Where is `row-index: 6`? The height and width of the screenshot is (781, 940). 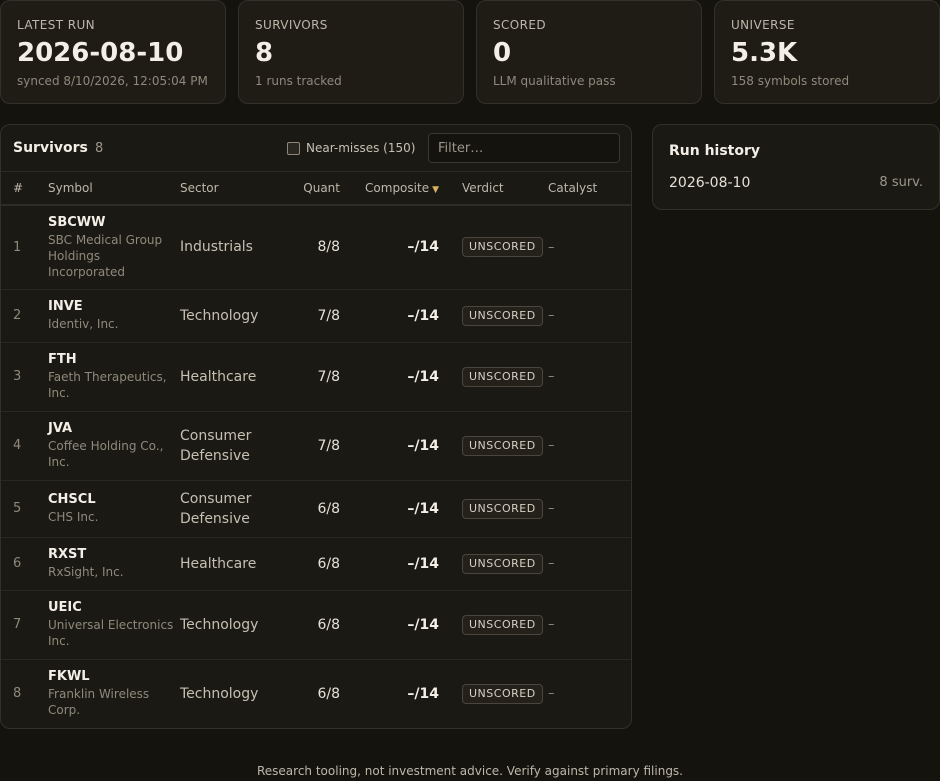
row-index: 6 is located at coordinates (17, 563).